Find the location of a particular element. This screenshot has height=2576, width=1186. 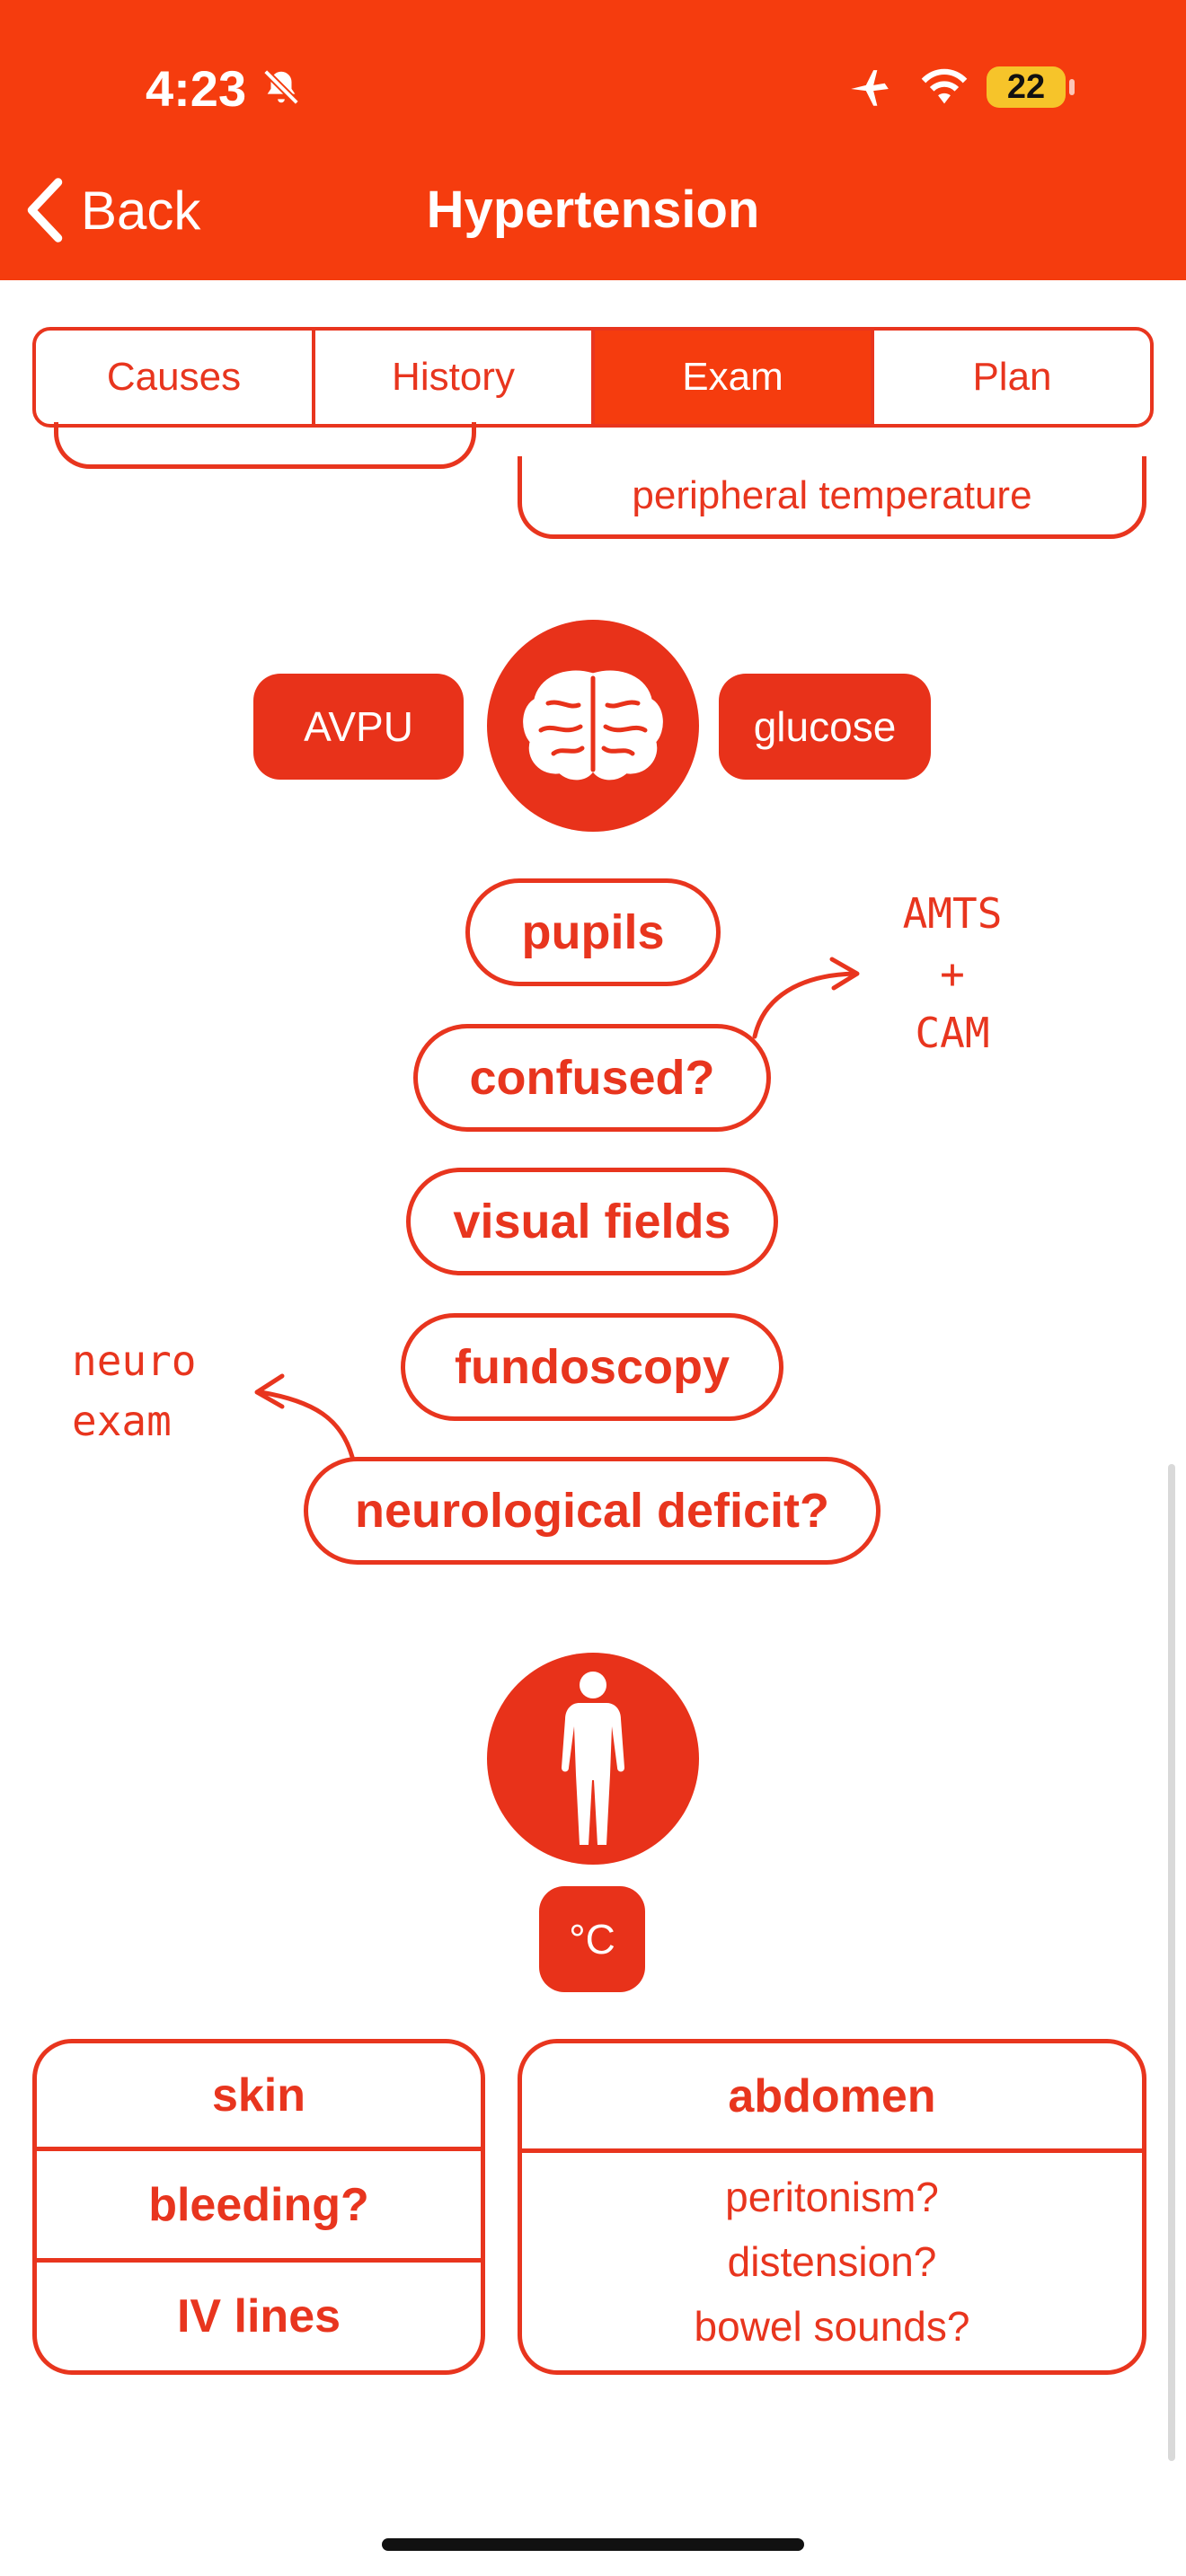

note-cam: CAM is located at coordinates (952, 1033).